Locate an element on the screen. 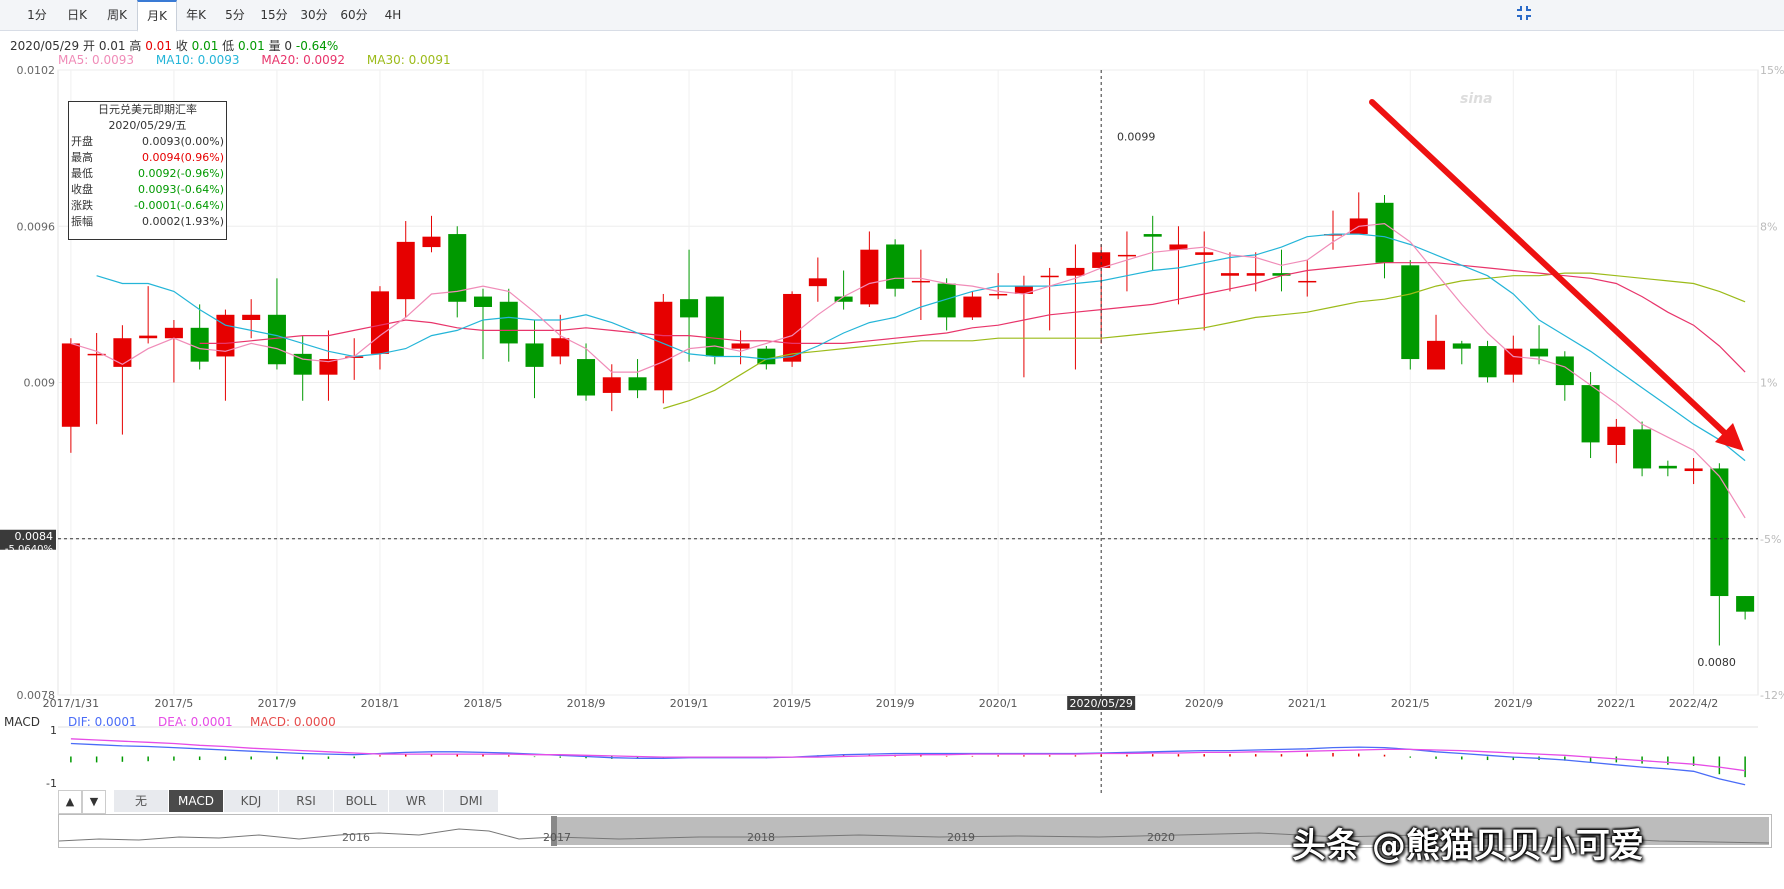 The height and width of the screenshot is (889, 1784). indicator-tab-macd: MACD is located at coordinates (196, 801).